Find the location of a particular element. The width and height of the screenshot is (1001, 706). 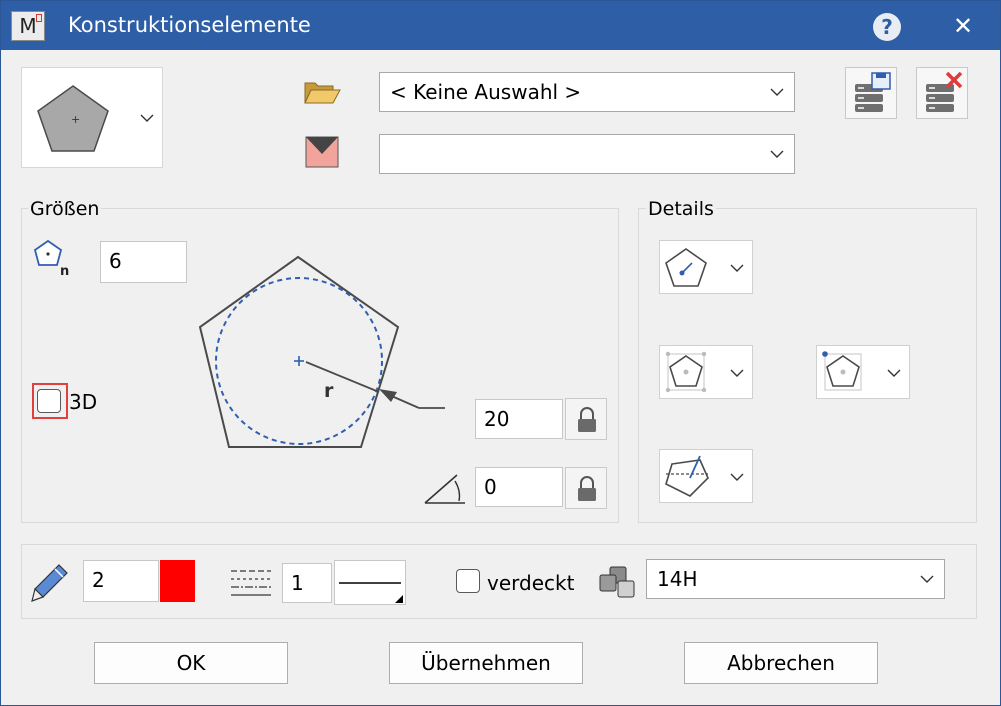

radius-lock-button is located at coordinates (586, 419).